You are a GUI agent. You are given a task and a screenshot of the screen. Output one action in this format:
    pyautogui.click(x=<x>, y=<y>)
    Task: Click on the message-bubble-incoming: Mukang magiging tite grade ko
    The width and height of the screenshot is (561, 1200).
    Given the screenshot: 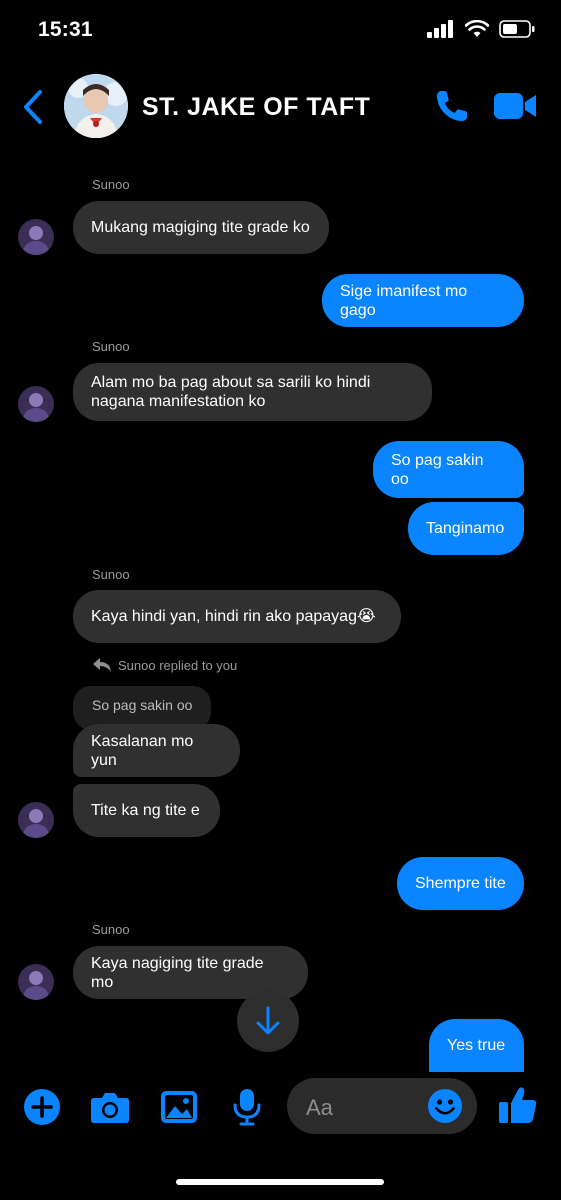 What is the action you would take?
    pyautogui.click(x=201, y=227)
    